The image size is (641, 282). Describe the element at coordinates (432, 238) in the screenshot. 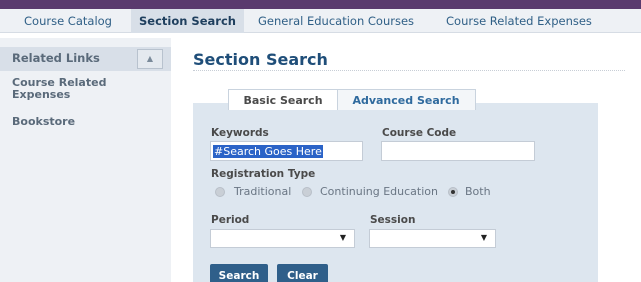

I see `session-select: ▼` at that location.